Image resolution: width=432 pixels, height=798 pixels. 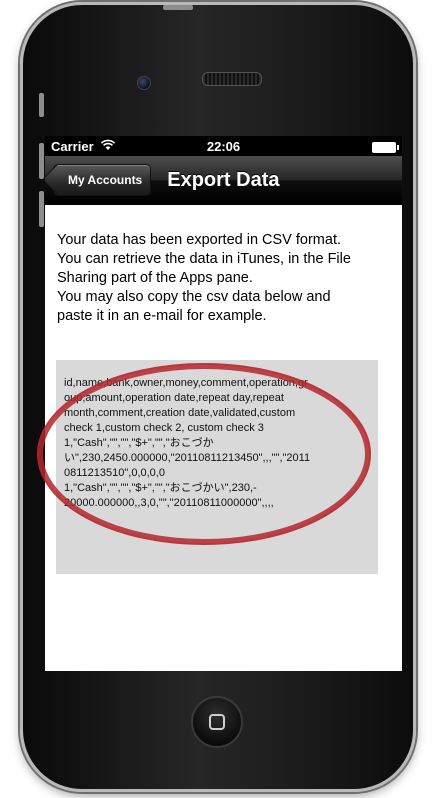 What do you see at coordinates (178, 7) in the screenshot?
I see `sleep-button` at bounding box center [178, 7].